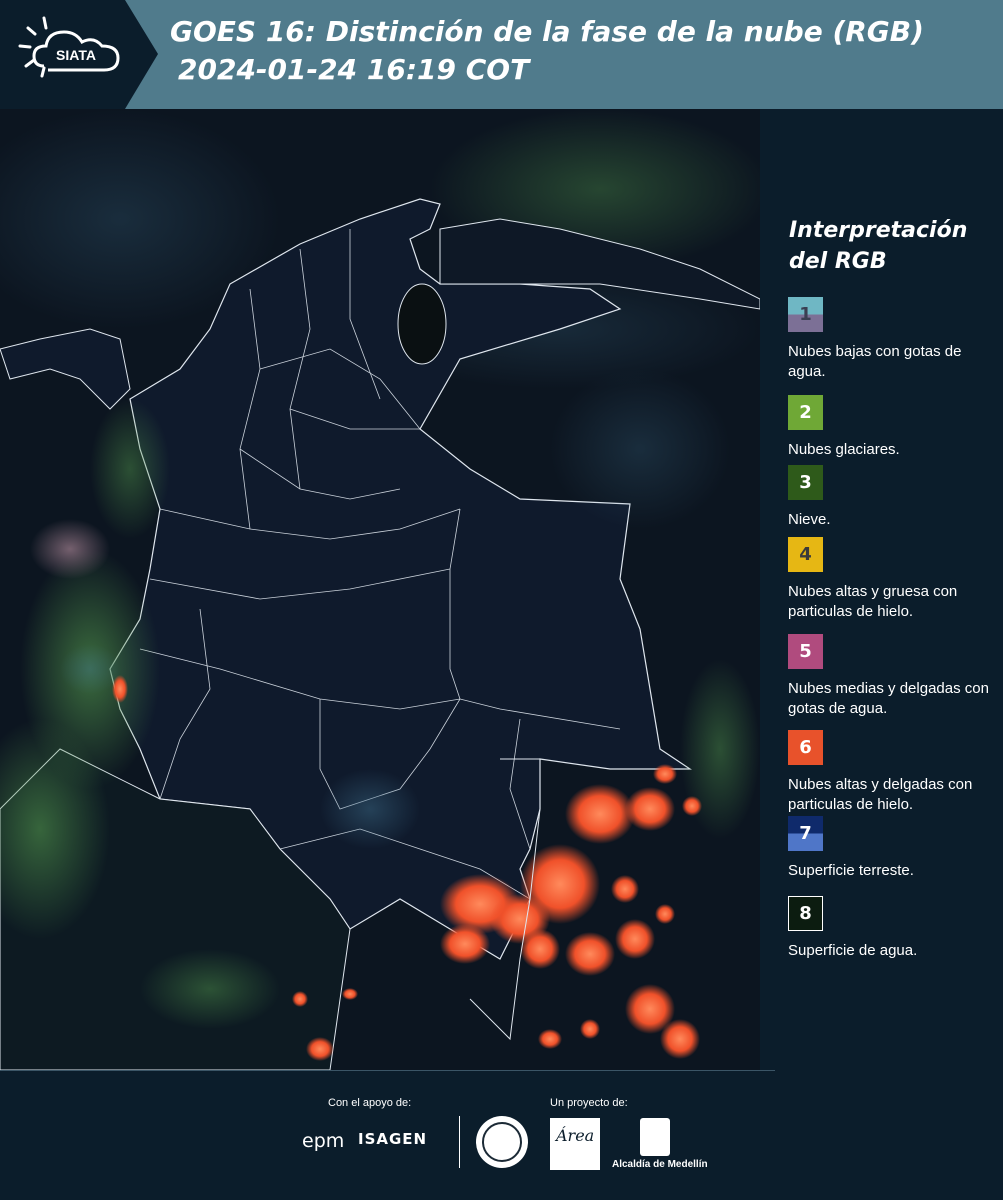  What do you see at coordinates (76, 55) in the screenshot?
I see `siata-logo-text: SIATA` at bounding box center [76, 55].